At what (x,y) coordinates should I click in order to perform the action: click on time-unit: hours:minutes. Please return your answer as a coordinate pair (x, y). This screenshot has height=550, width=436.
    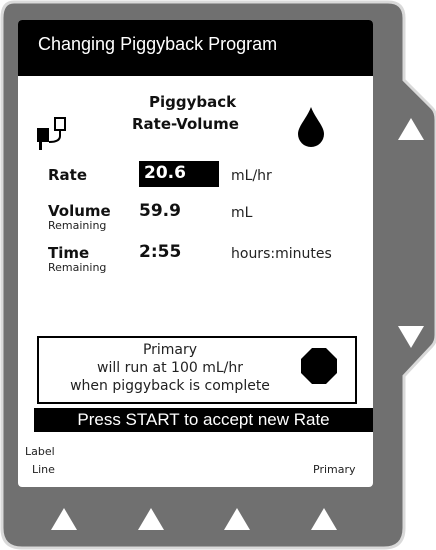
    Looking at the image, I should click on (281, 254).